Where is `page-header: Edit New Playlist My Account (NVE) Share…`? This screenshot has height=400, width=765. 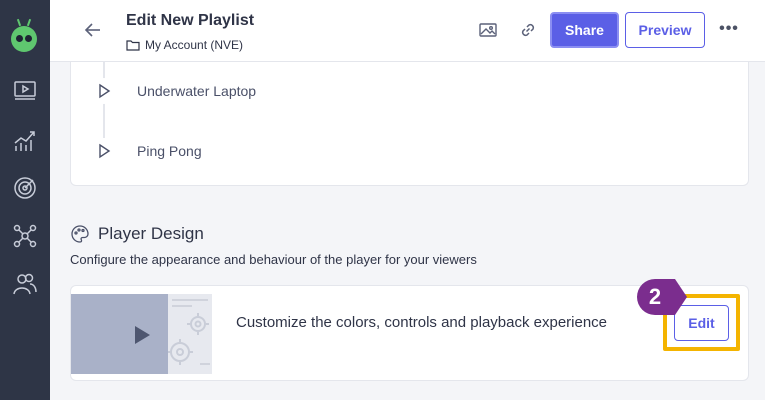 page-header: Edit New Playlist My Account (NVE) Share… is located at coordinates (407, 31).